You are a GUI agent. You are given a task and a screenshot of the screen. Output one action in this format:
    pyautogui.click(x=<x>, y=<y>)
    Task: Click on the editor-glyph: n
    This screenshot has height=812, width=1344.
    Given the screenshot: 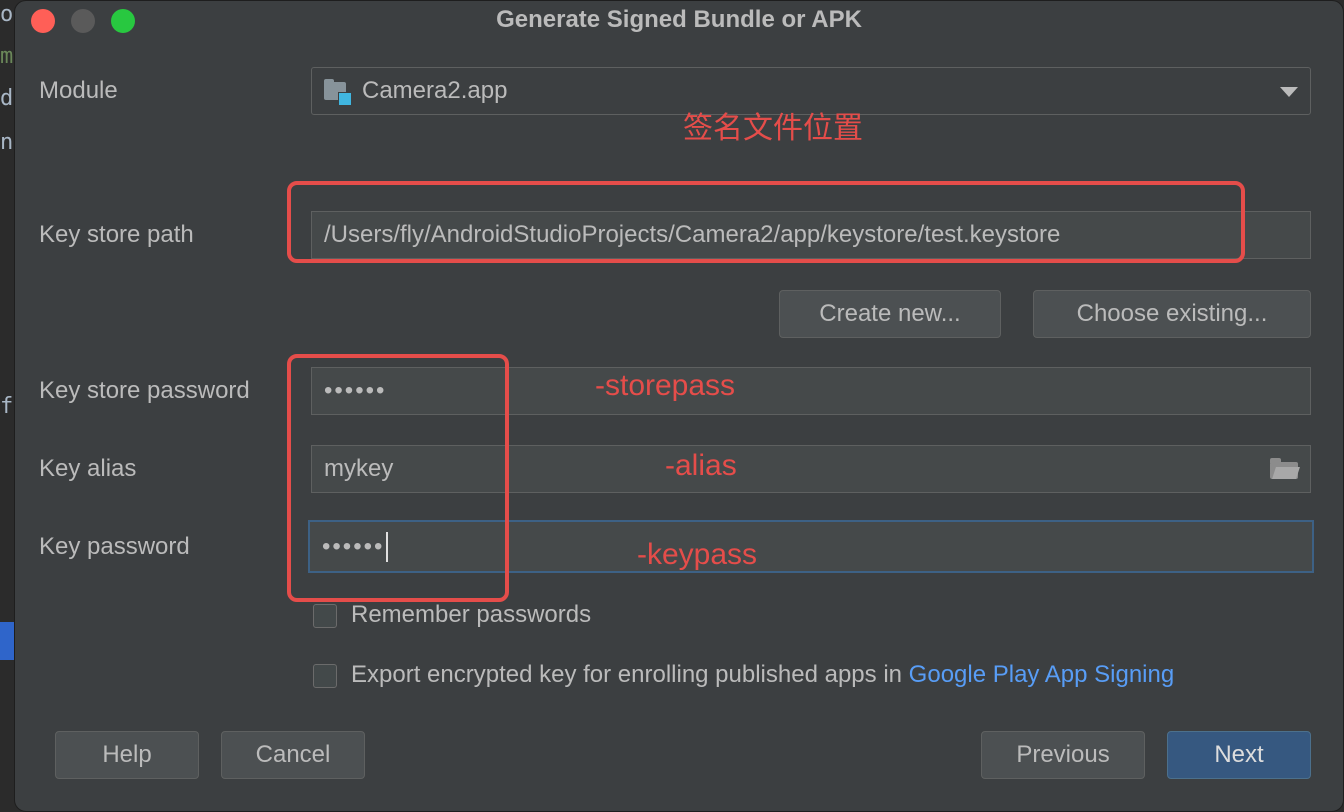 What is the action you would take?
    pyautogui.click(x=7, y=142)
    